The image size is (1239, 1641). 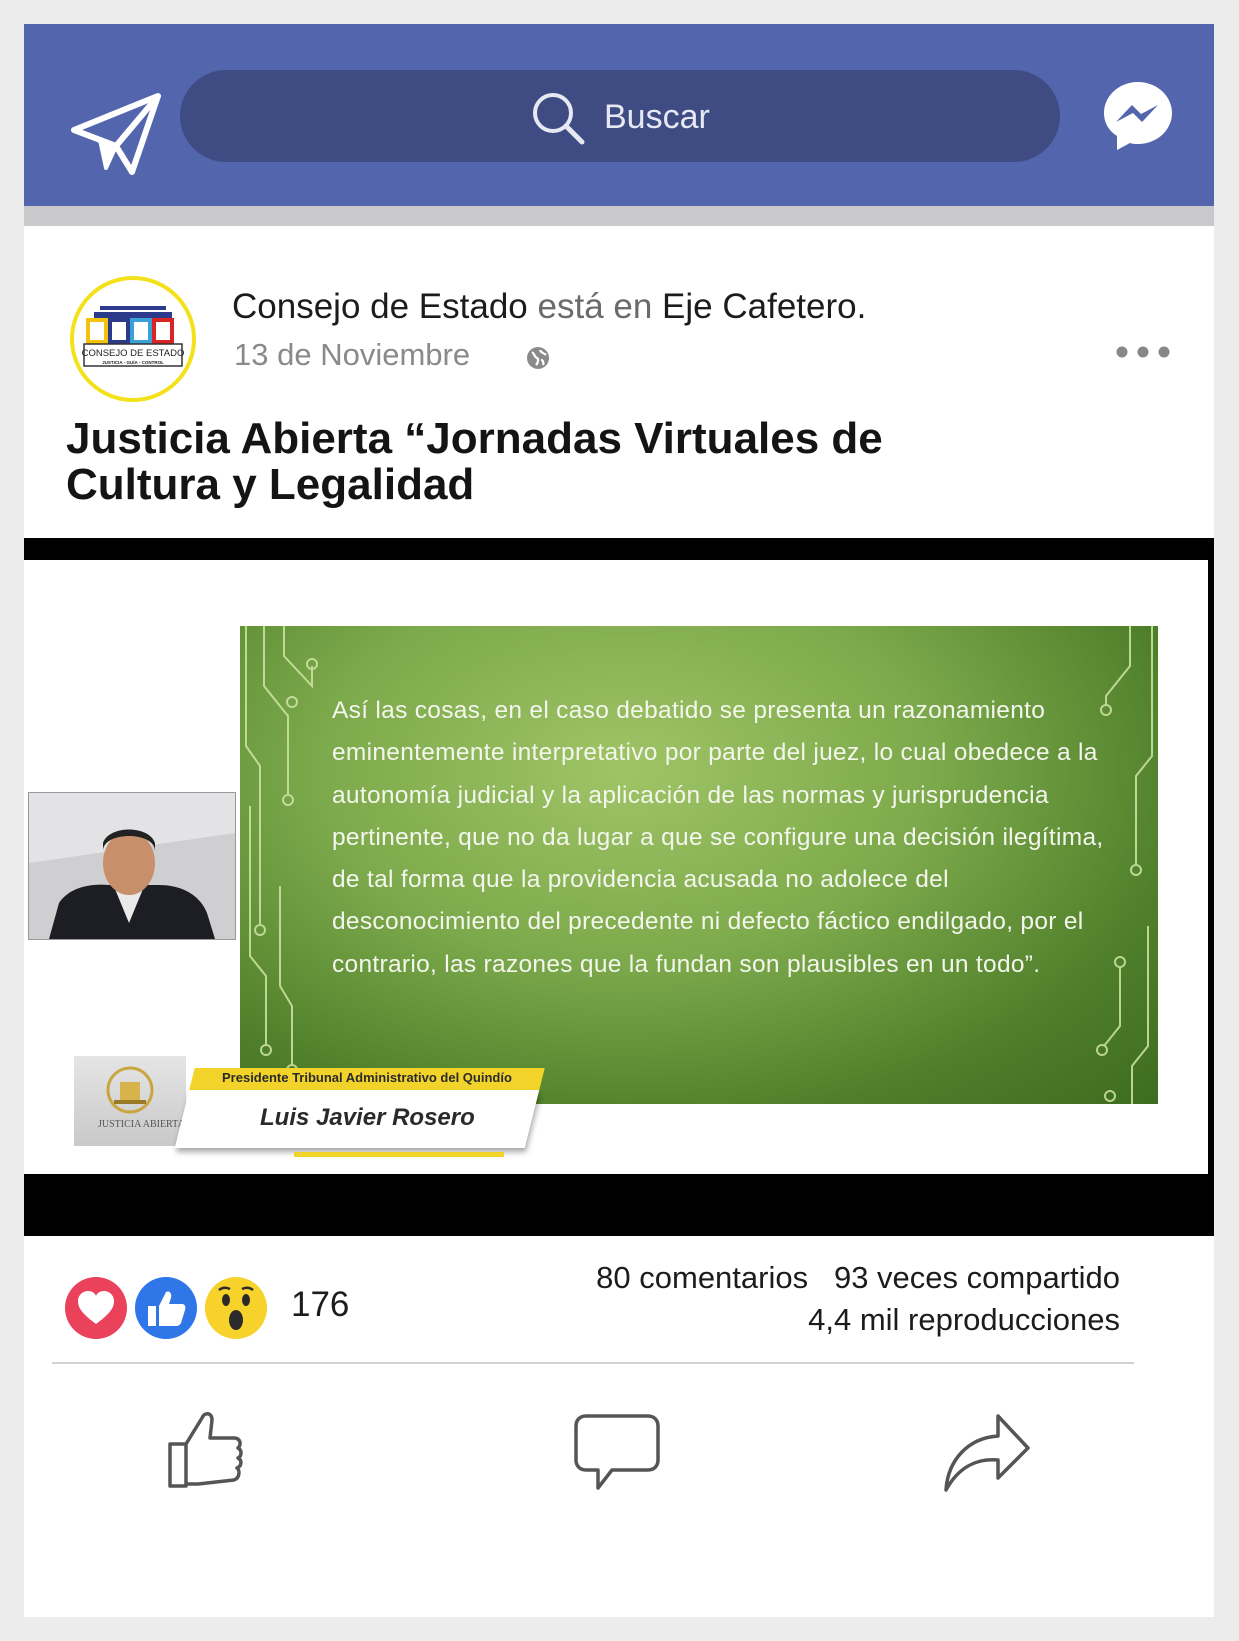 I want to click on send-icon, so click(x=116, y=133).